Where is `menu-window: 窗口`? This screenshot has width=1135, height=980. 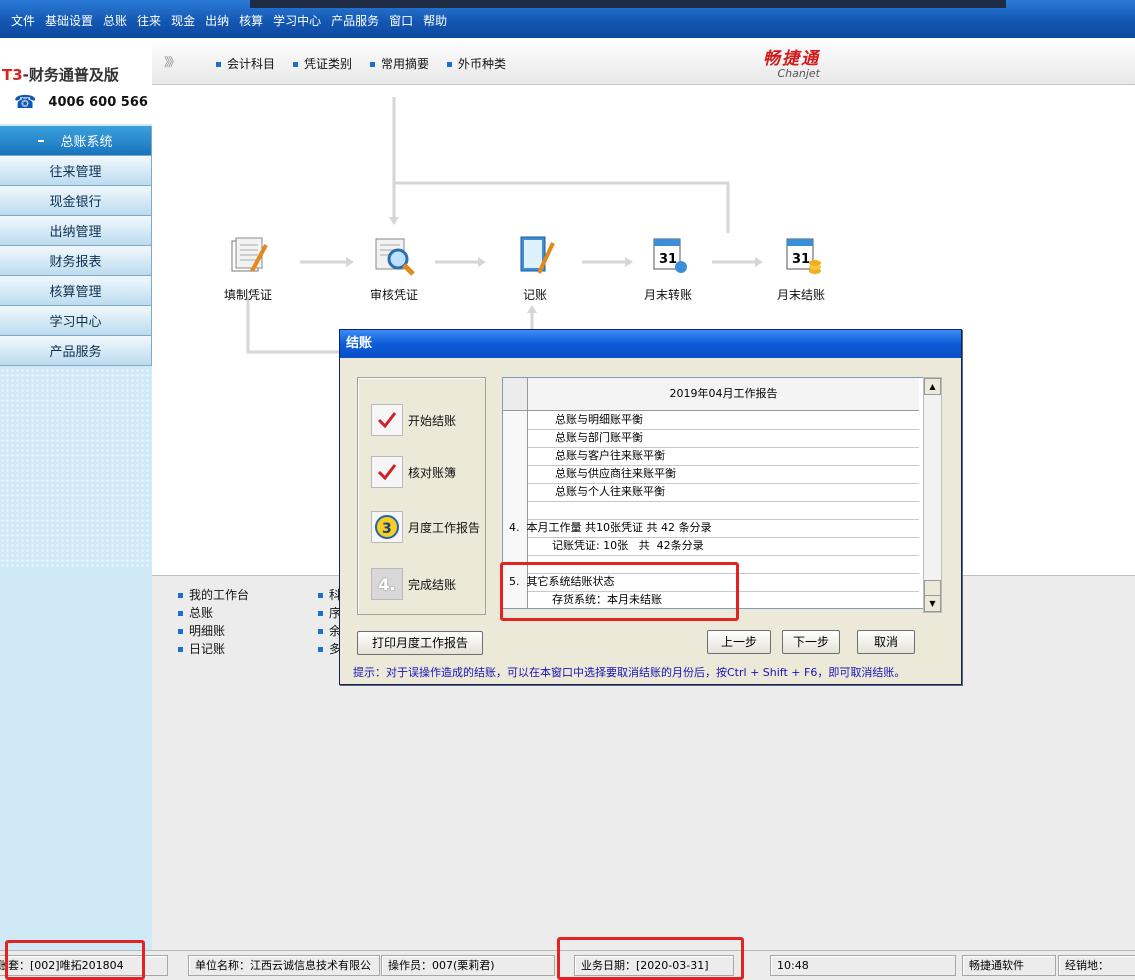 menu-window: 窗口 is located at coordinates (401, 20).